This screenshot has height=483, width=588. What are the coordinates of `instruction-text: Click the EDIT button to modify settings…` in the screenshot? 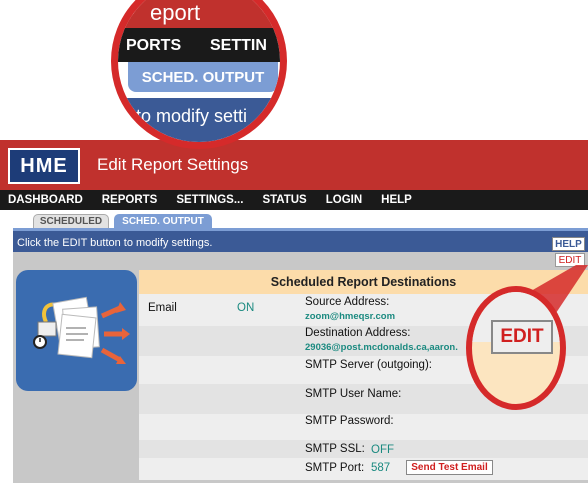 It's located at (115, 243).